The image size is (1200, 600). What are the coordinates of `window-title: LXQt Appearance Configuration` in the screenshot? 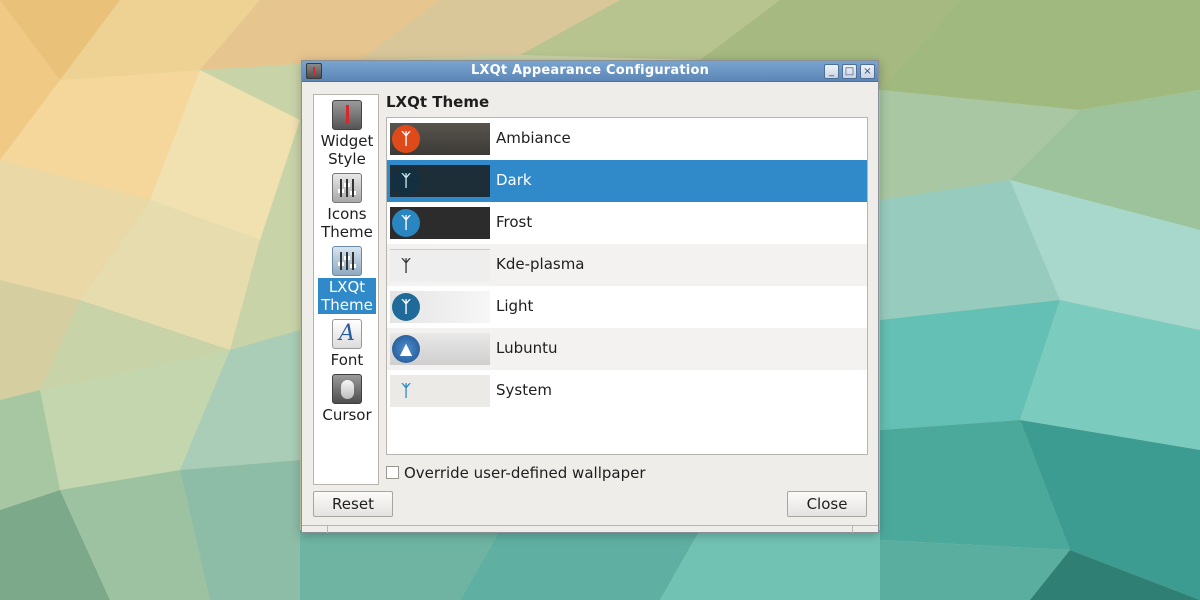 It's located at (590, 70).